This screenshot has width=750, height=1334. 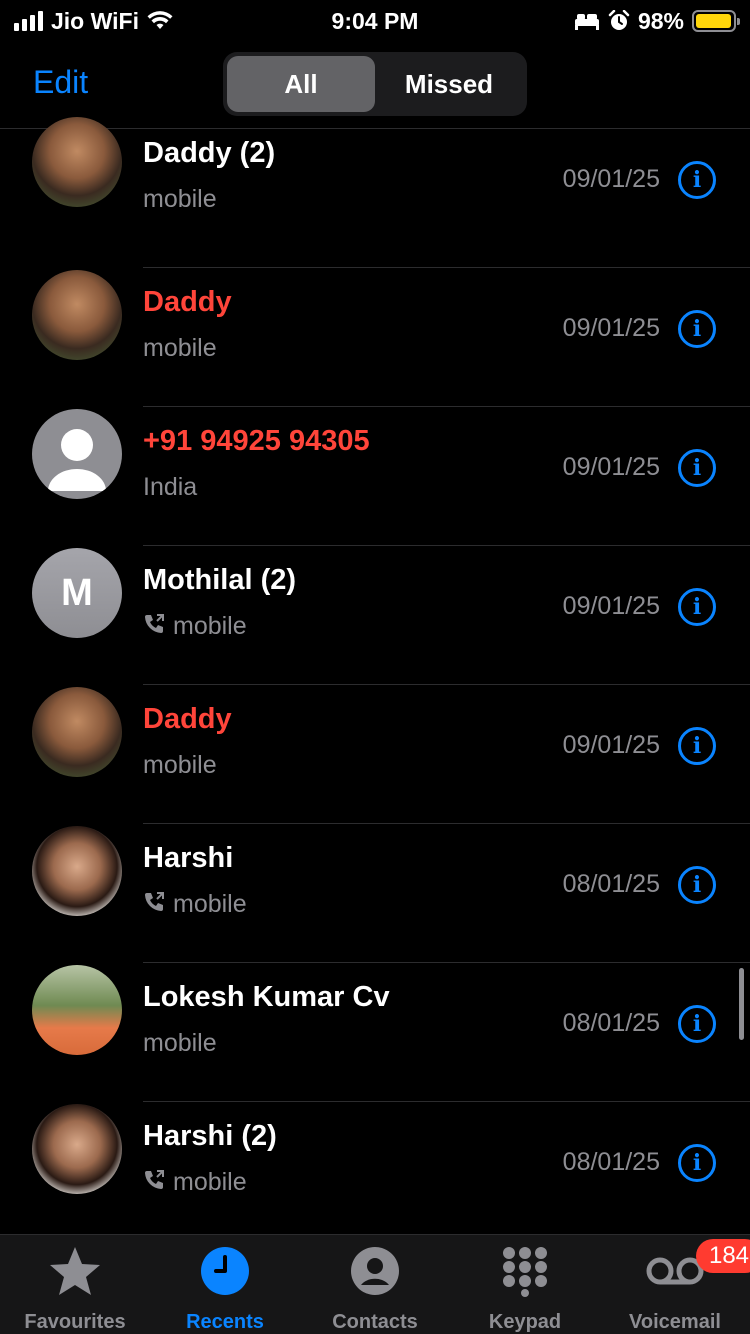 What do you see at coordinates (660, 20) in the screenshot?
I see `battery-percent: 98%` at bounding box center [660, 20].